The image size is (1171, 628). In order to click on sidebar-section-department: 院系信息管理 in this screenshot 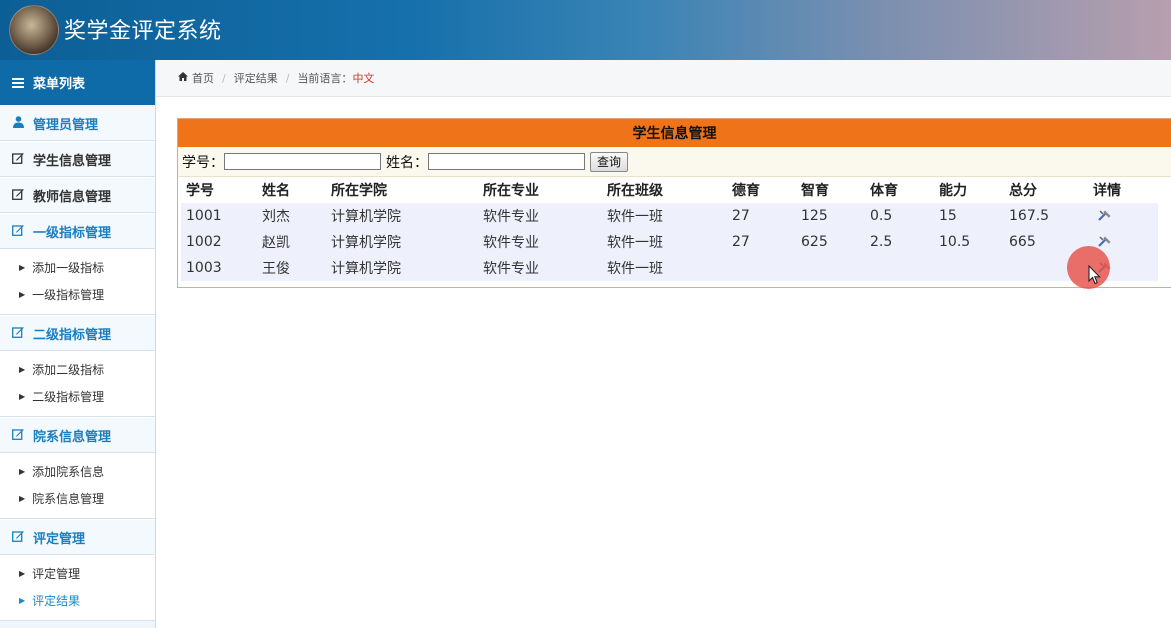, I will do `click(77, 435)`.